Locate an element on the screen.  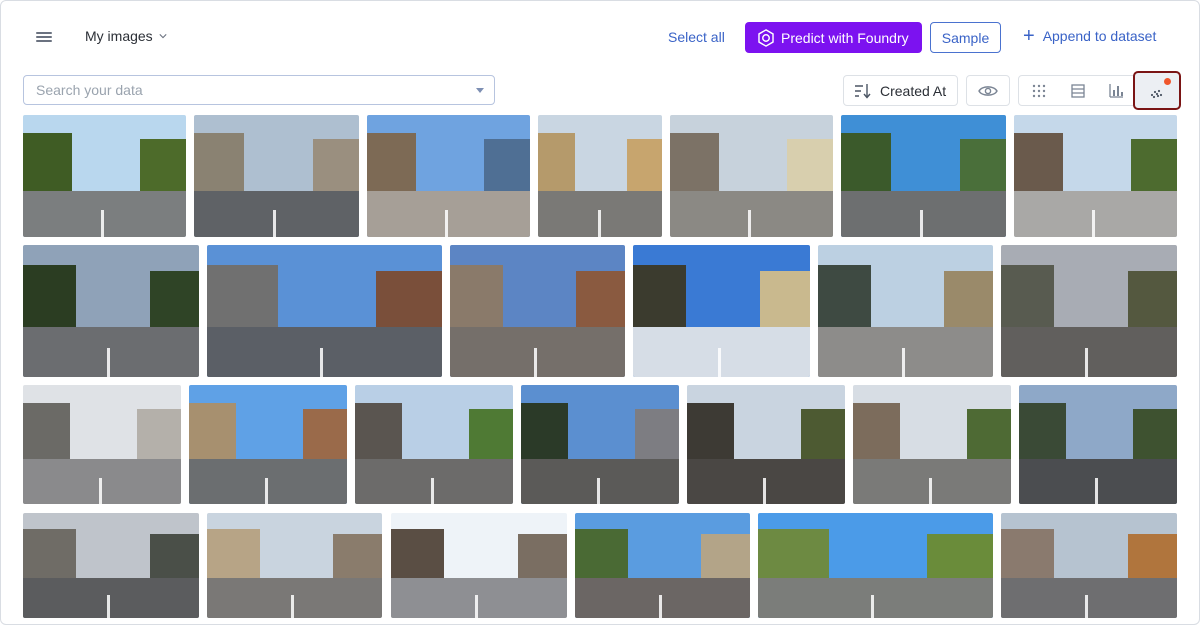
search-bar is located at coordinates (259, 90).